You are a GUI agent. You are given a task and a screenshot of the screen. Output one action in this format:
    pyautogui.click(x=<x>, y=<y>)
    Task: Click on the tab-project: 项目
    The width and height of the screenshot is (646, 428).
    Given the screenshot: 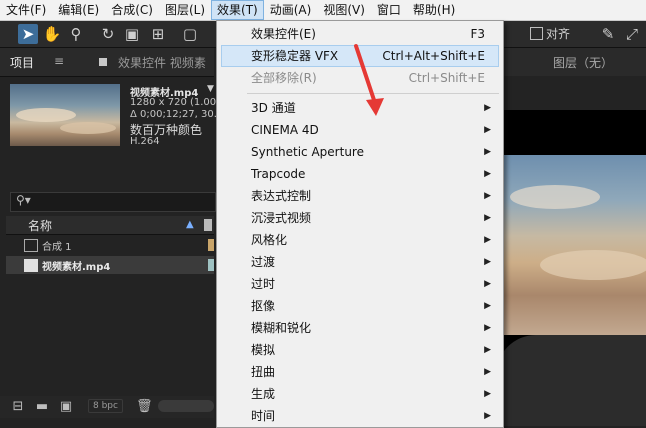 What is the action you would take?
    pyautogui.click(x=22, y=62)
    